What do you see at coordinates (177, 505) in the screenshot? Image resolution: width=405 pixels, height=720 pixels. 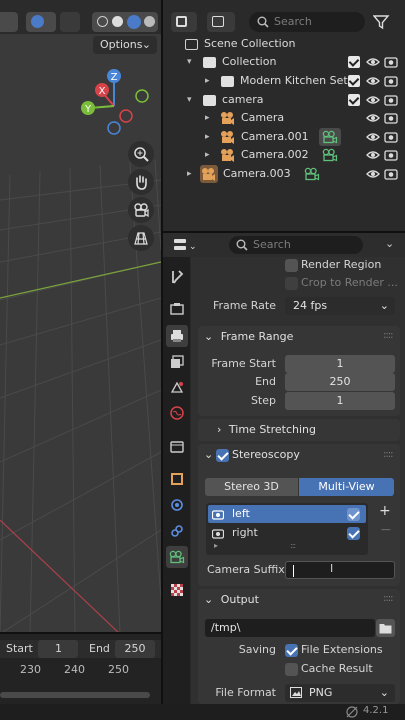 I see `physics-tab` at bounding box center [177, 505].